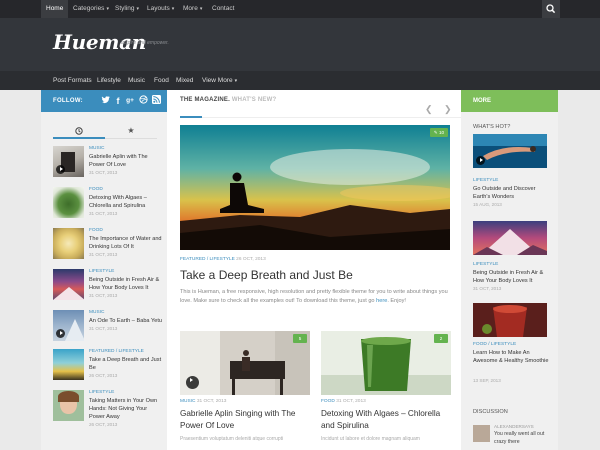  Describe the element at coordinates (136, 80) in the screenshot. I see `subnav-music: Music` at that location.